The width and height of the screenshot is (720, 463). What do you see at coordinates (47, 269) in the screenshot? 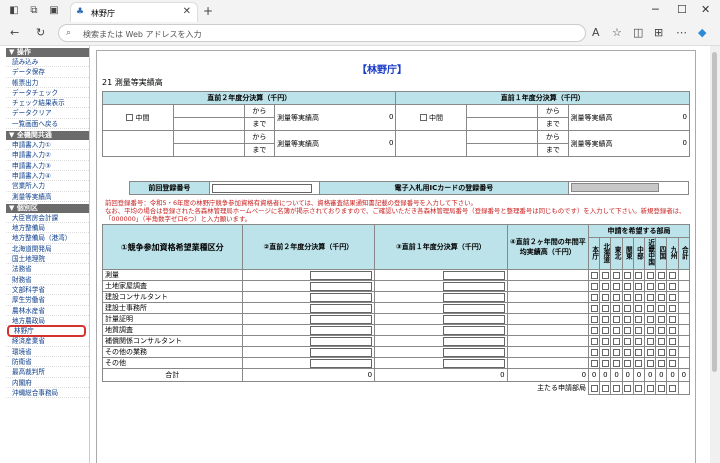
I see `sidebar-item: 法務省` at bounding box center [47, 269].